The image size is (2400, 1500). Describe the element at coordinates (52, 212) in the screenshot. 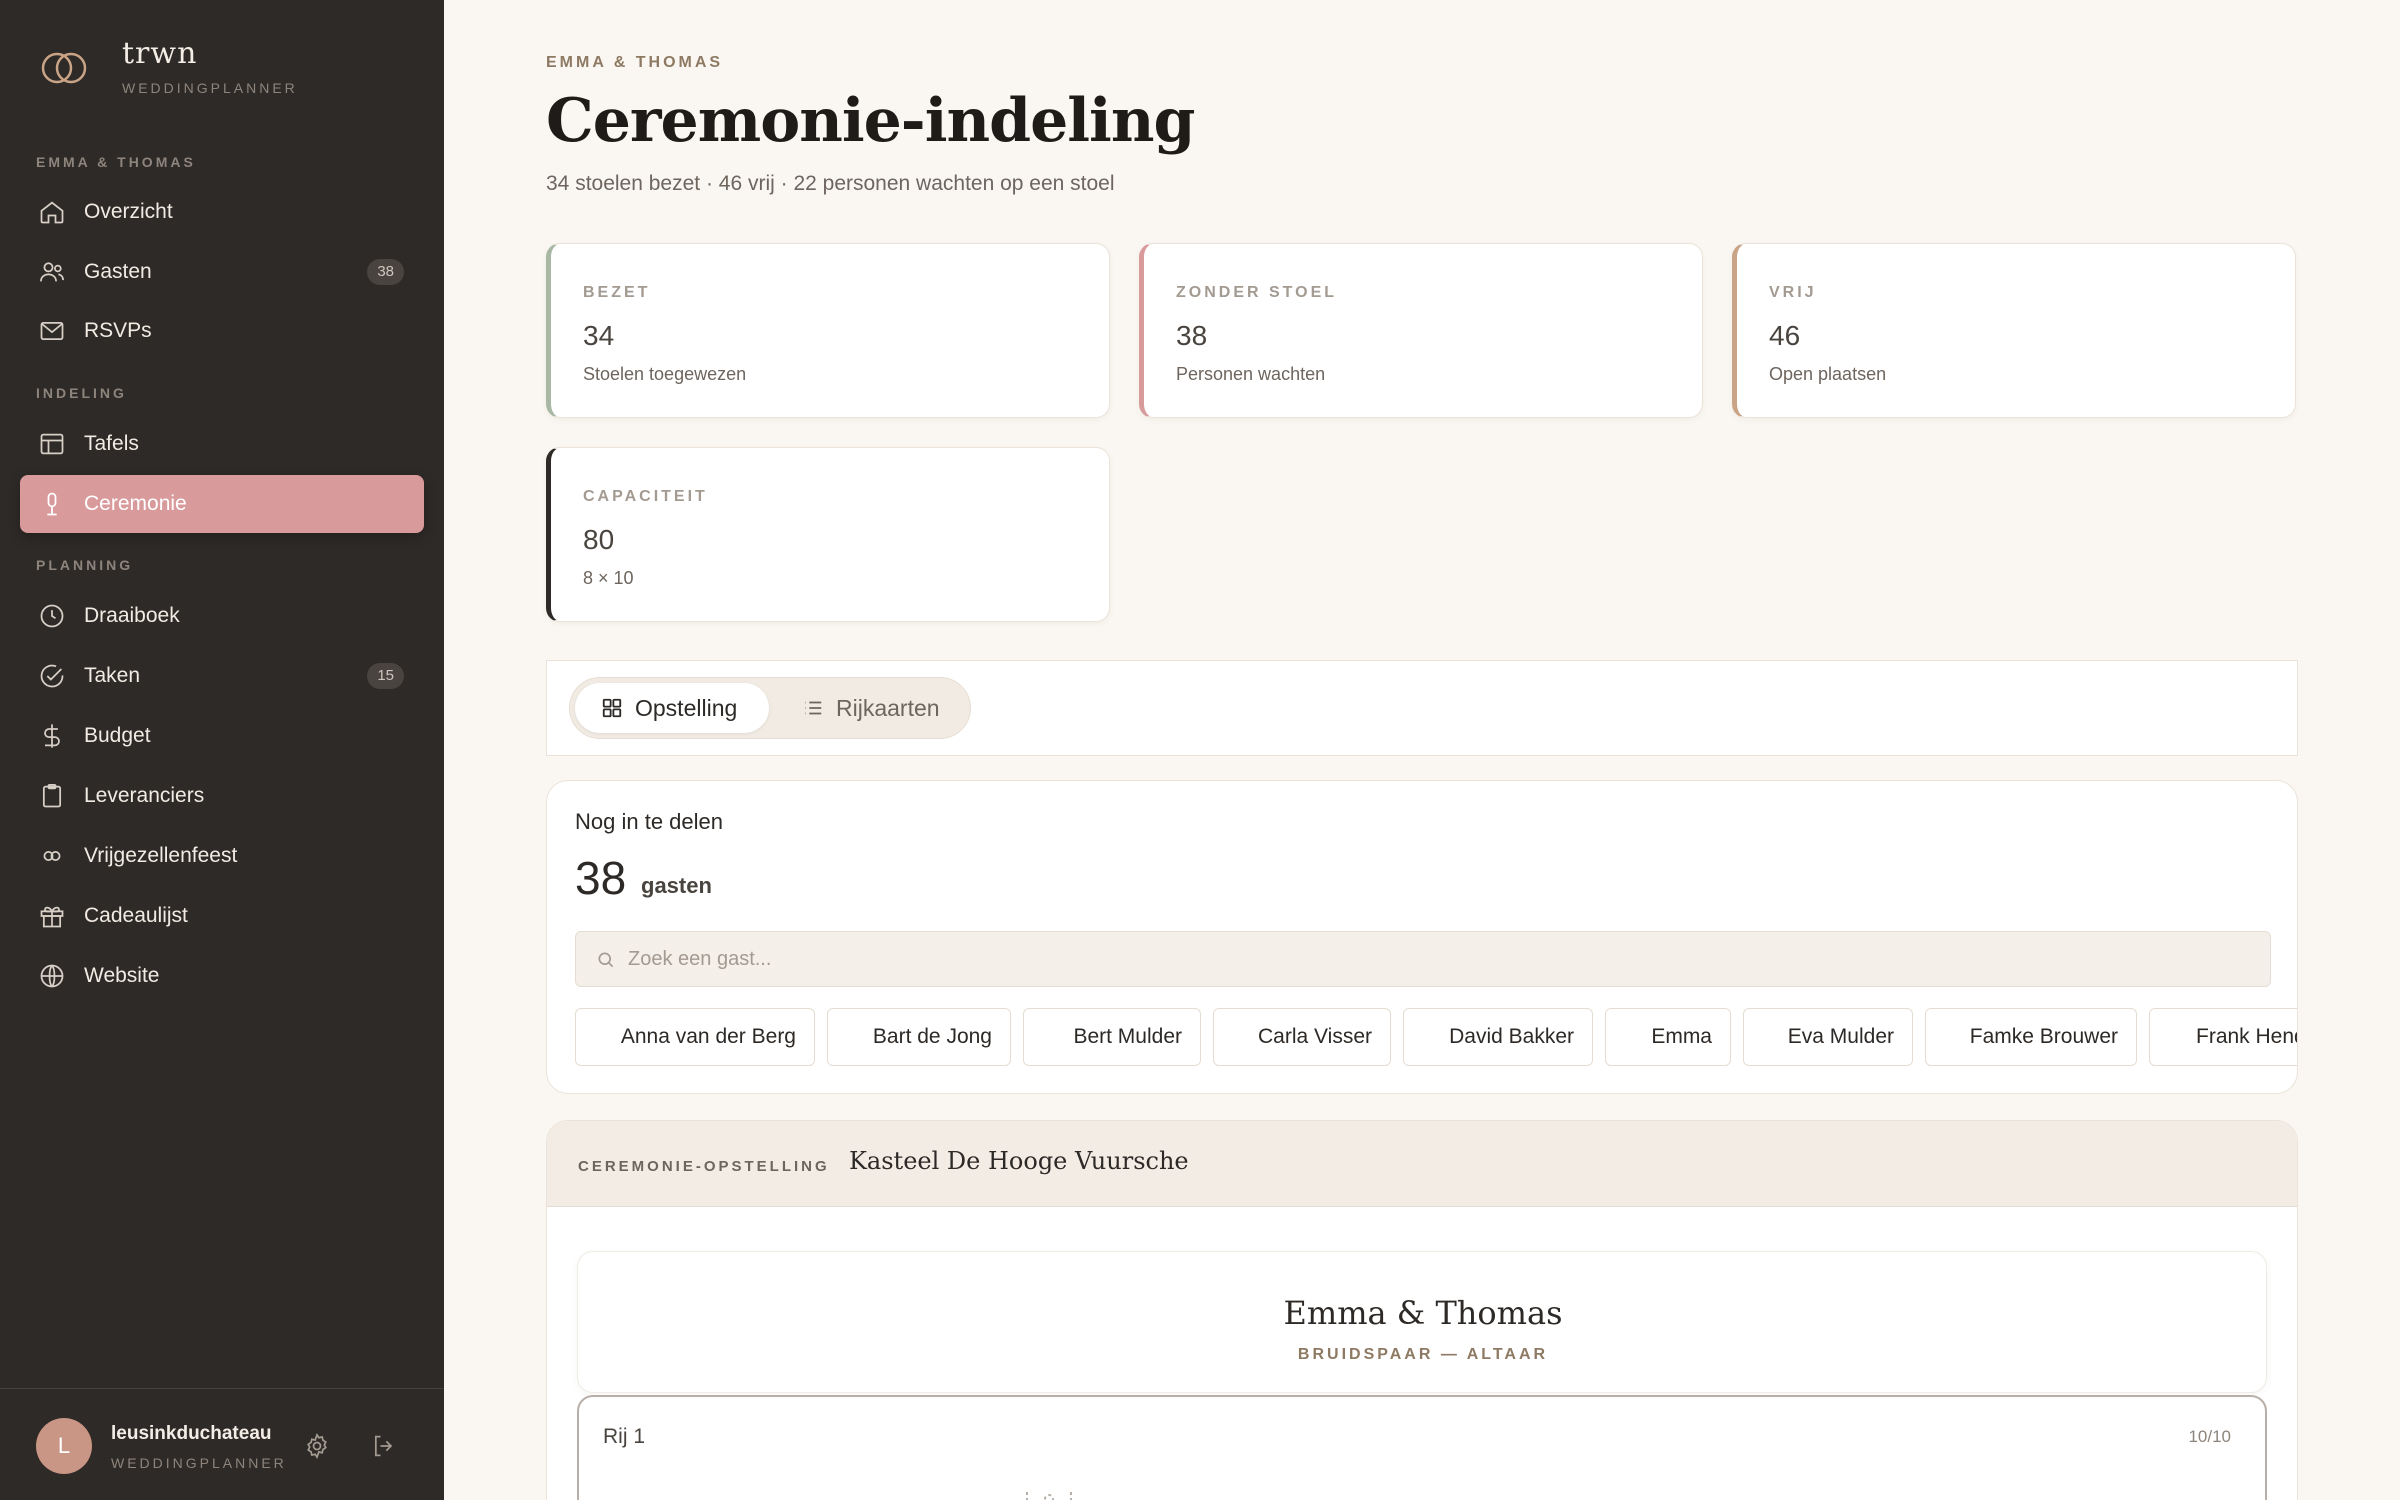

I see `home-icon` at that location.